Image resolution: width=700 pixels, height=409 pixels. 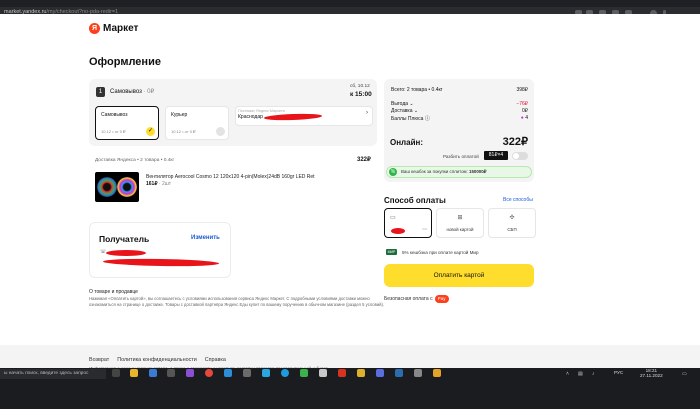 I want to click on tab-strip, so click(x=350, y=3).